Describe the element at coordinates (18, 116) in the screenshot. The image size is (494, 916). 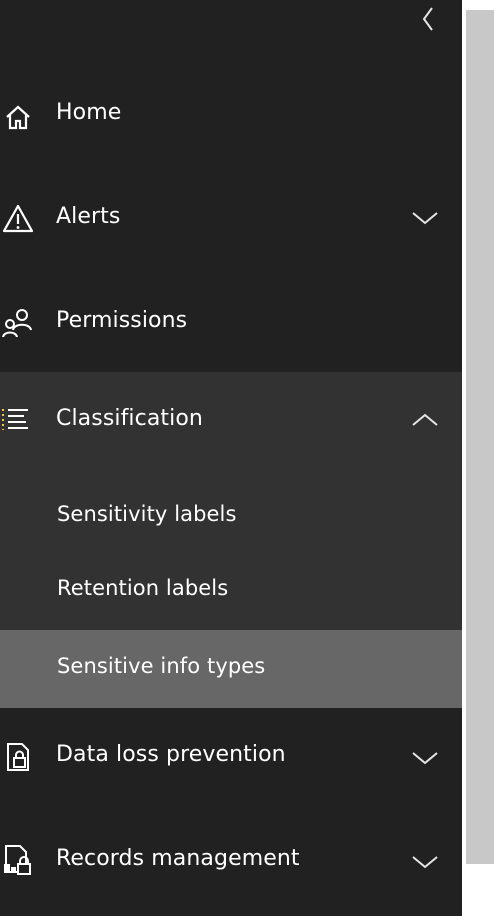
I see `home-icon` at that location.